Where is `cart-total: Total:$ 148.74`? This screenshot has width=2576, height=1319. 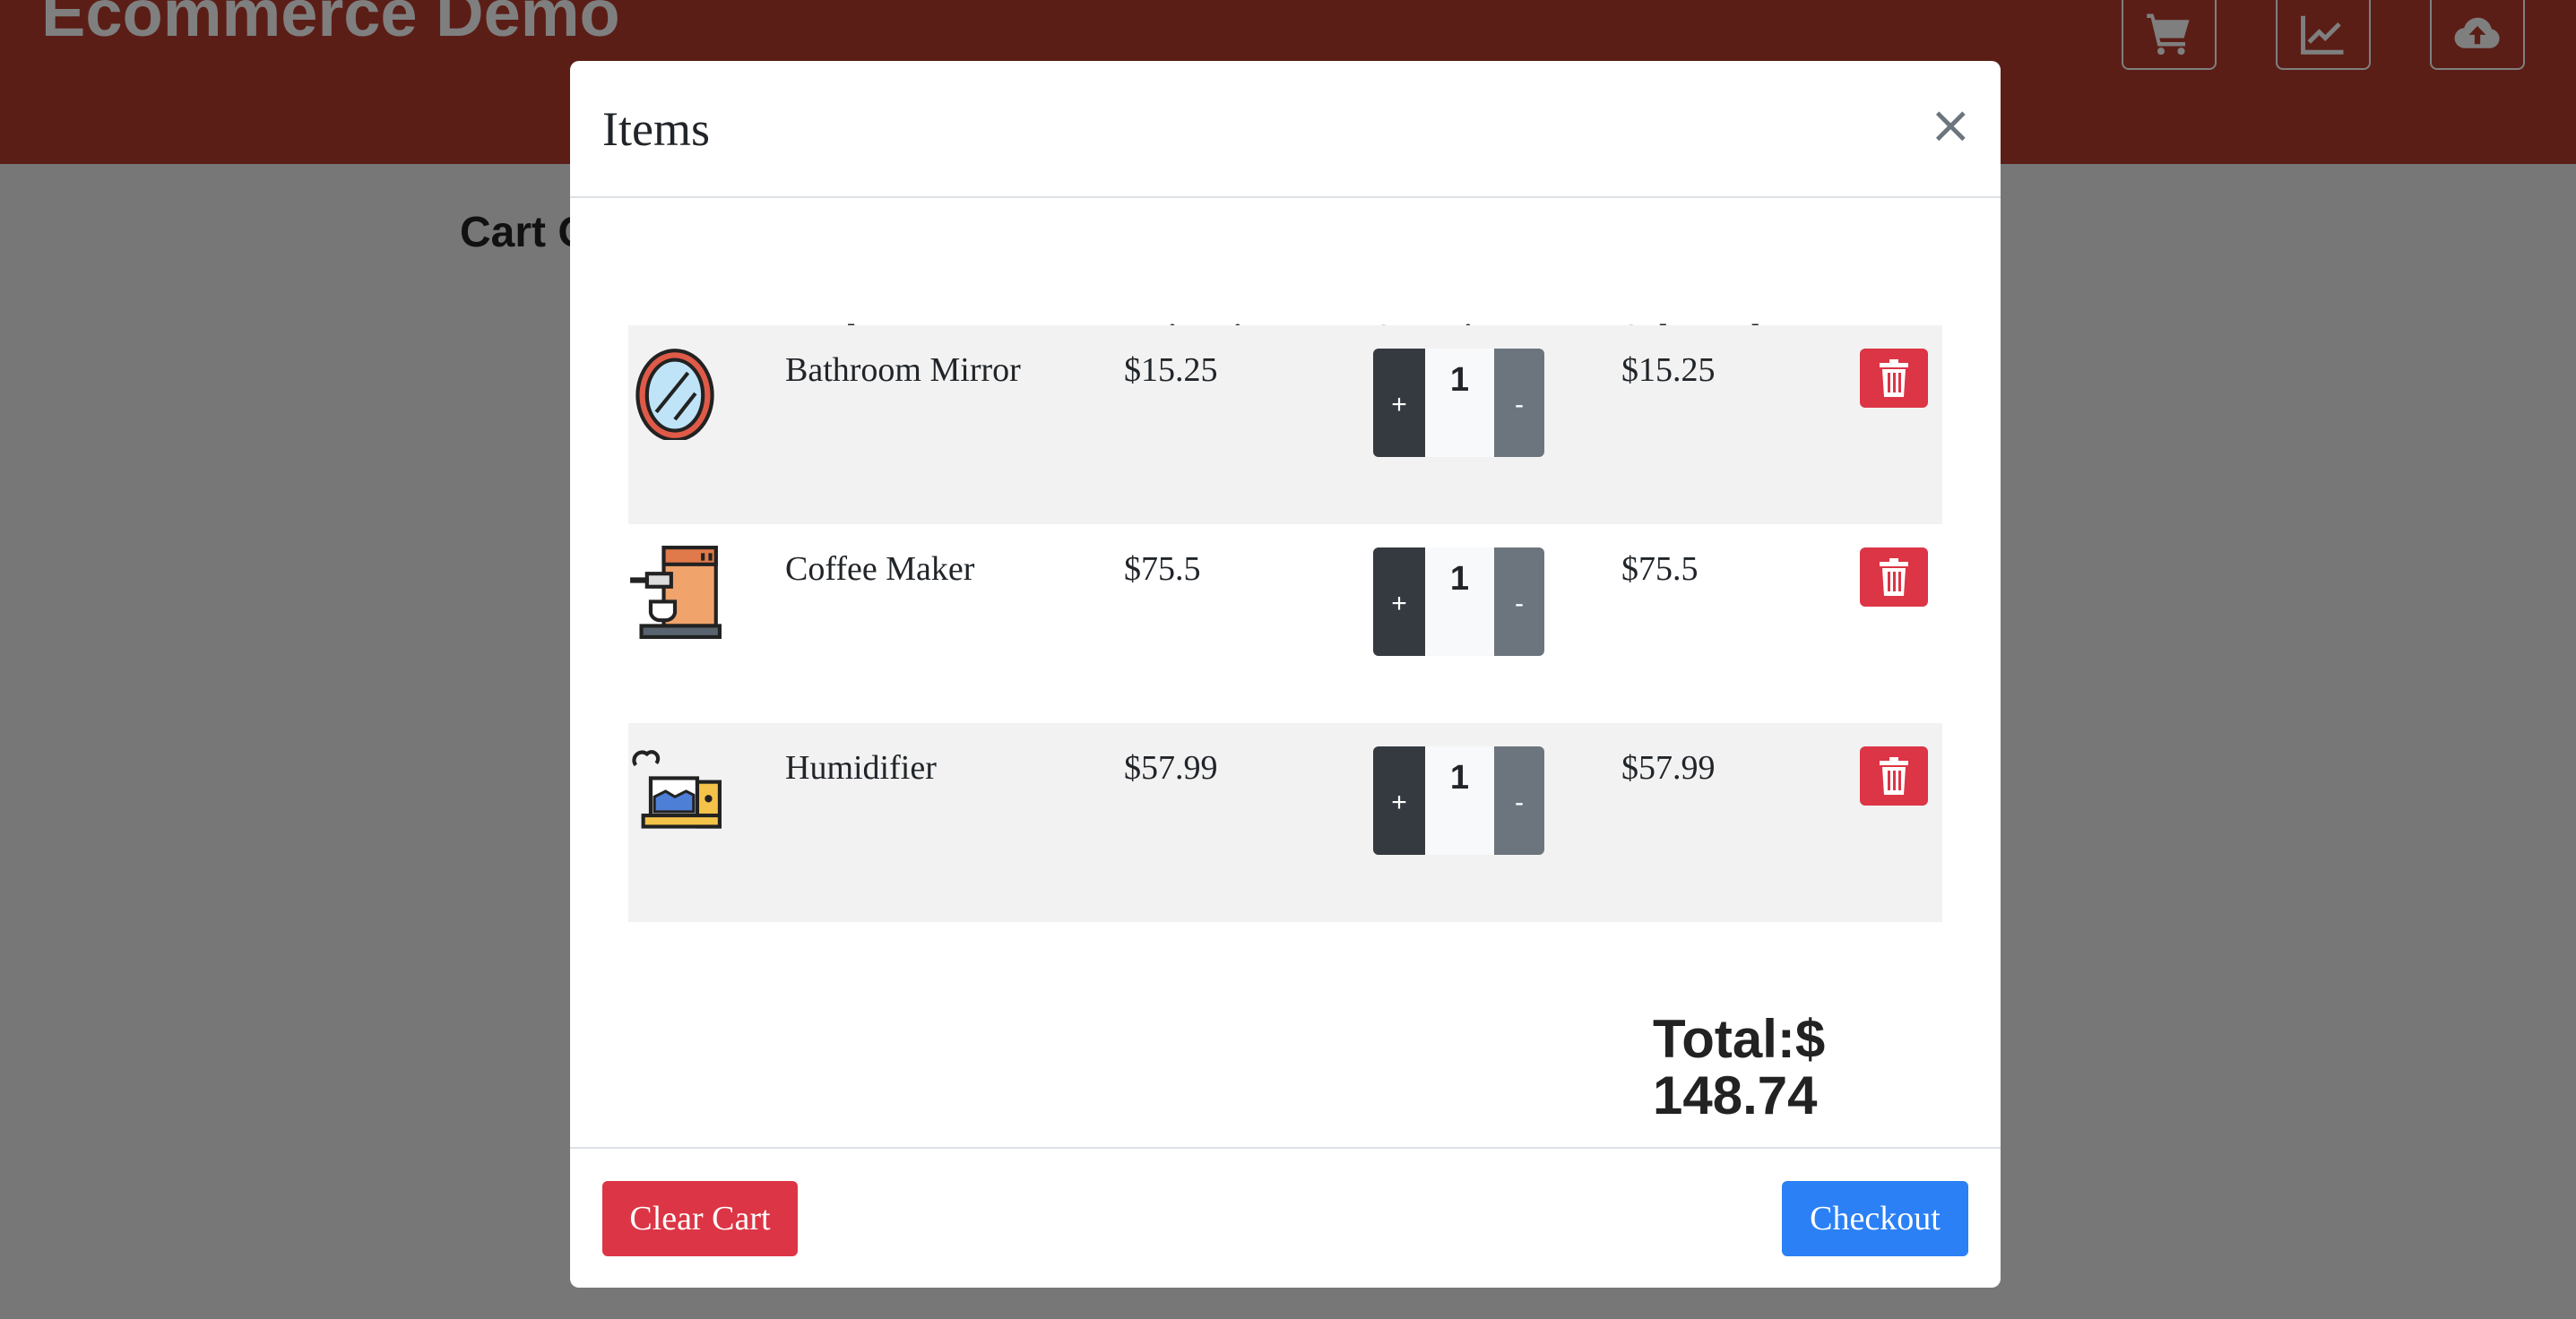 cart-total: Total:$ 148.74 is located at coordinates (1739, 1067).